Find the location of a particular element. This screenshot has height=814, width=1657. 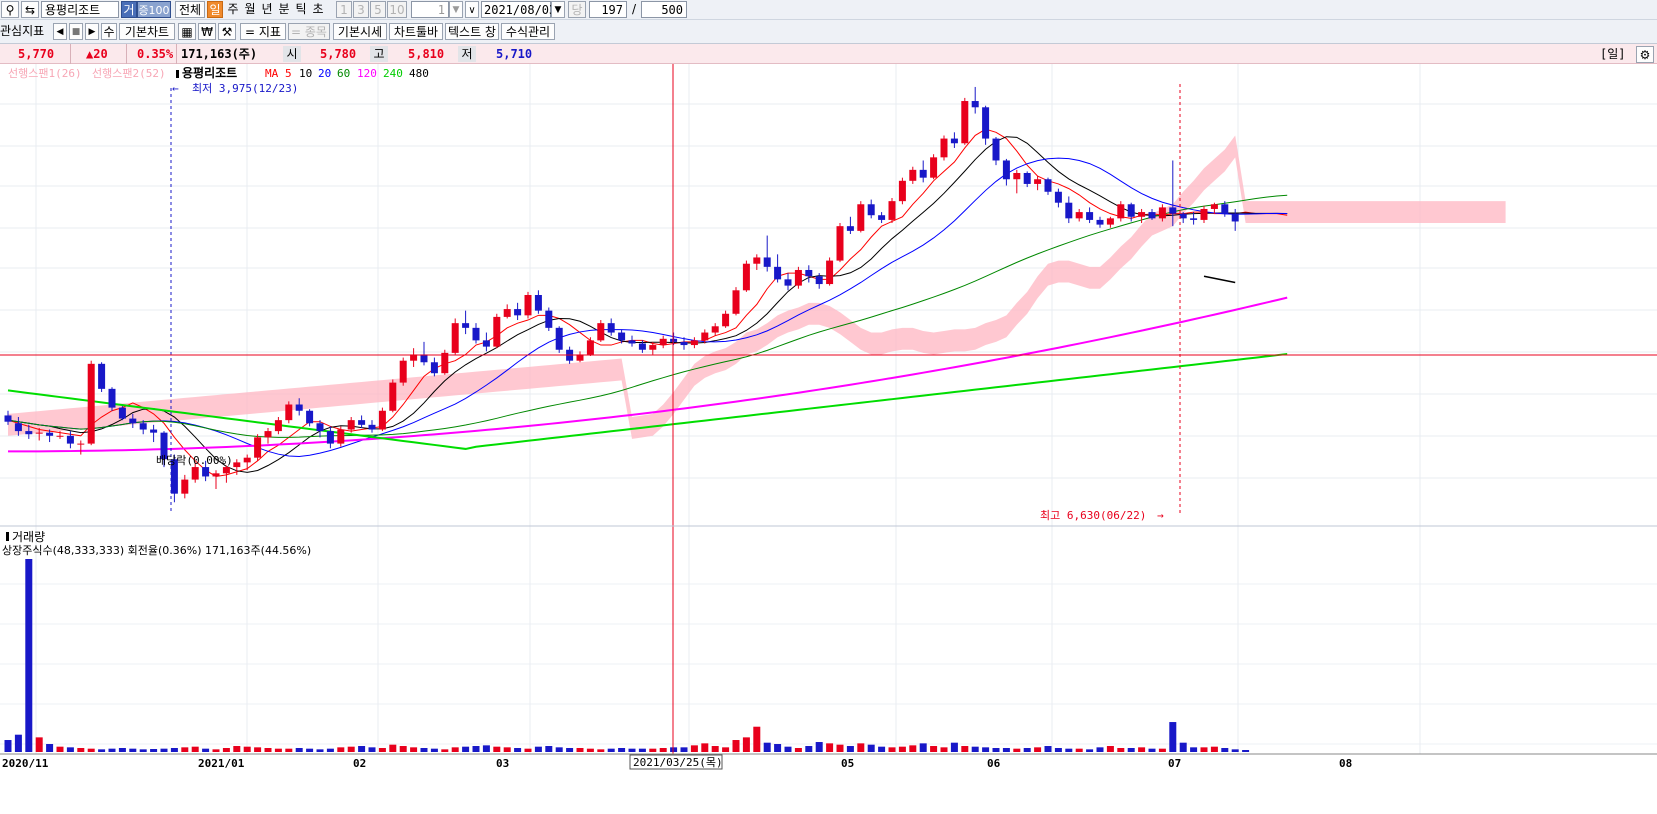

scroll-right-icon: ▶ is located at coordinates (92, 31).